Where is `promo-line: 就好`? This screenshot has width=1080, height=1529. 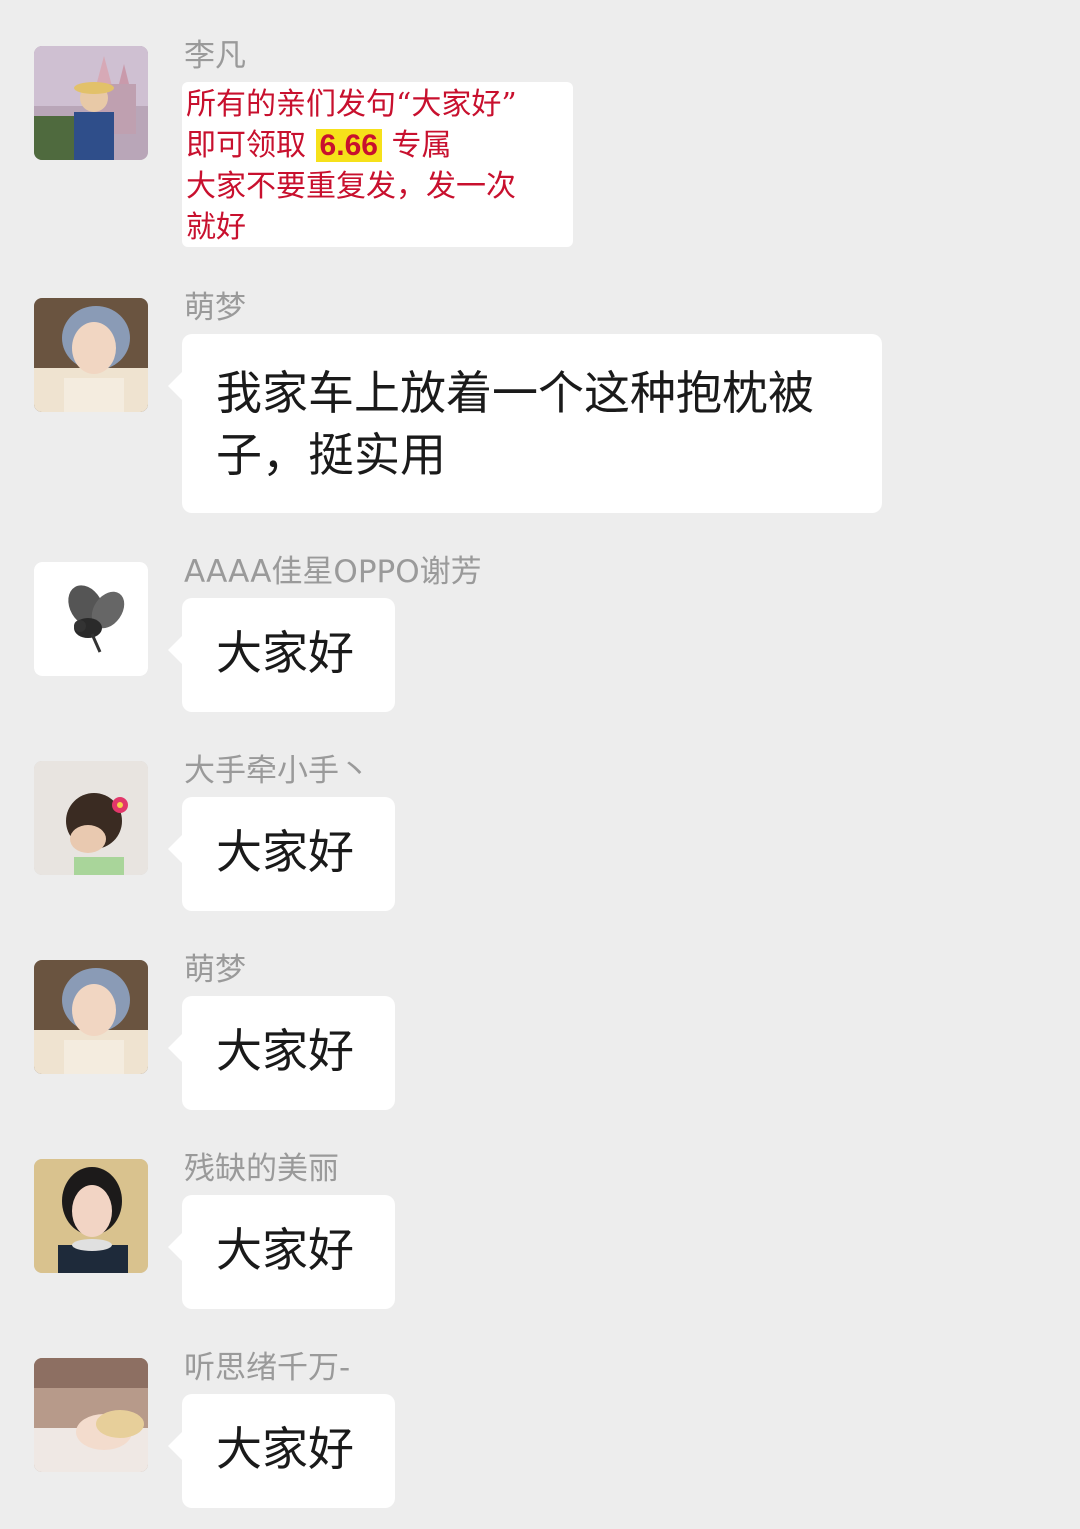
promo-line: 就好 is located at coordinates (216, 227).